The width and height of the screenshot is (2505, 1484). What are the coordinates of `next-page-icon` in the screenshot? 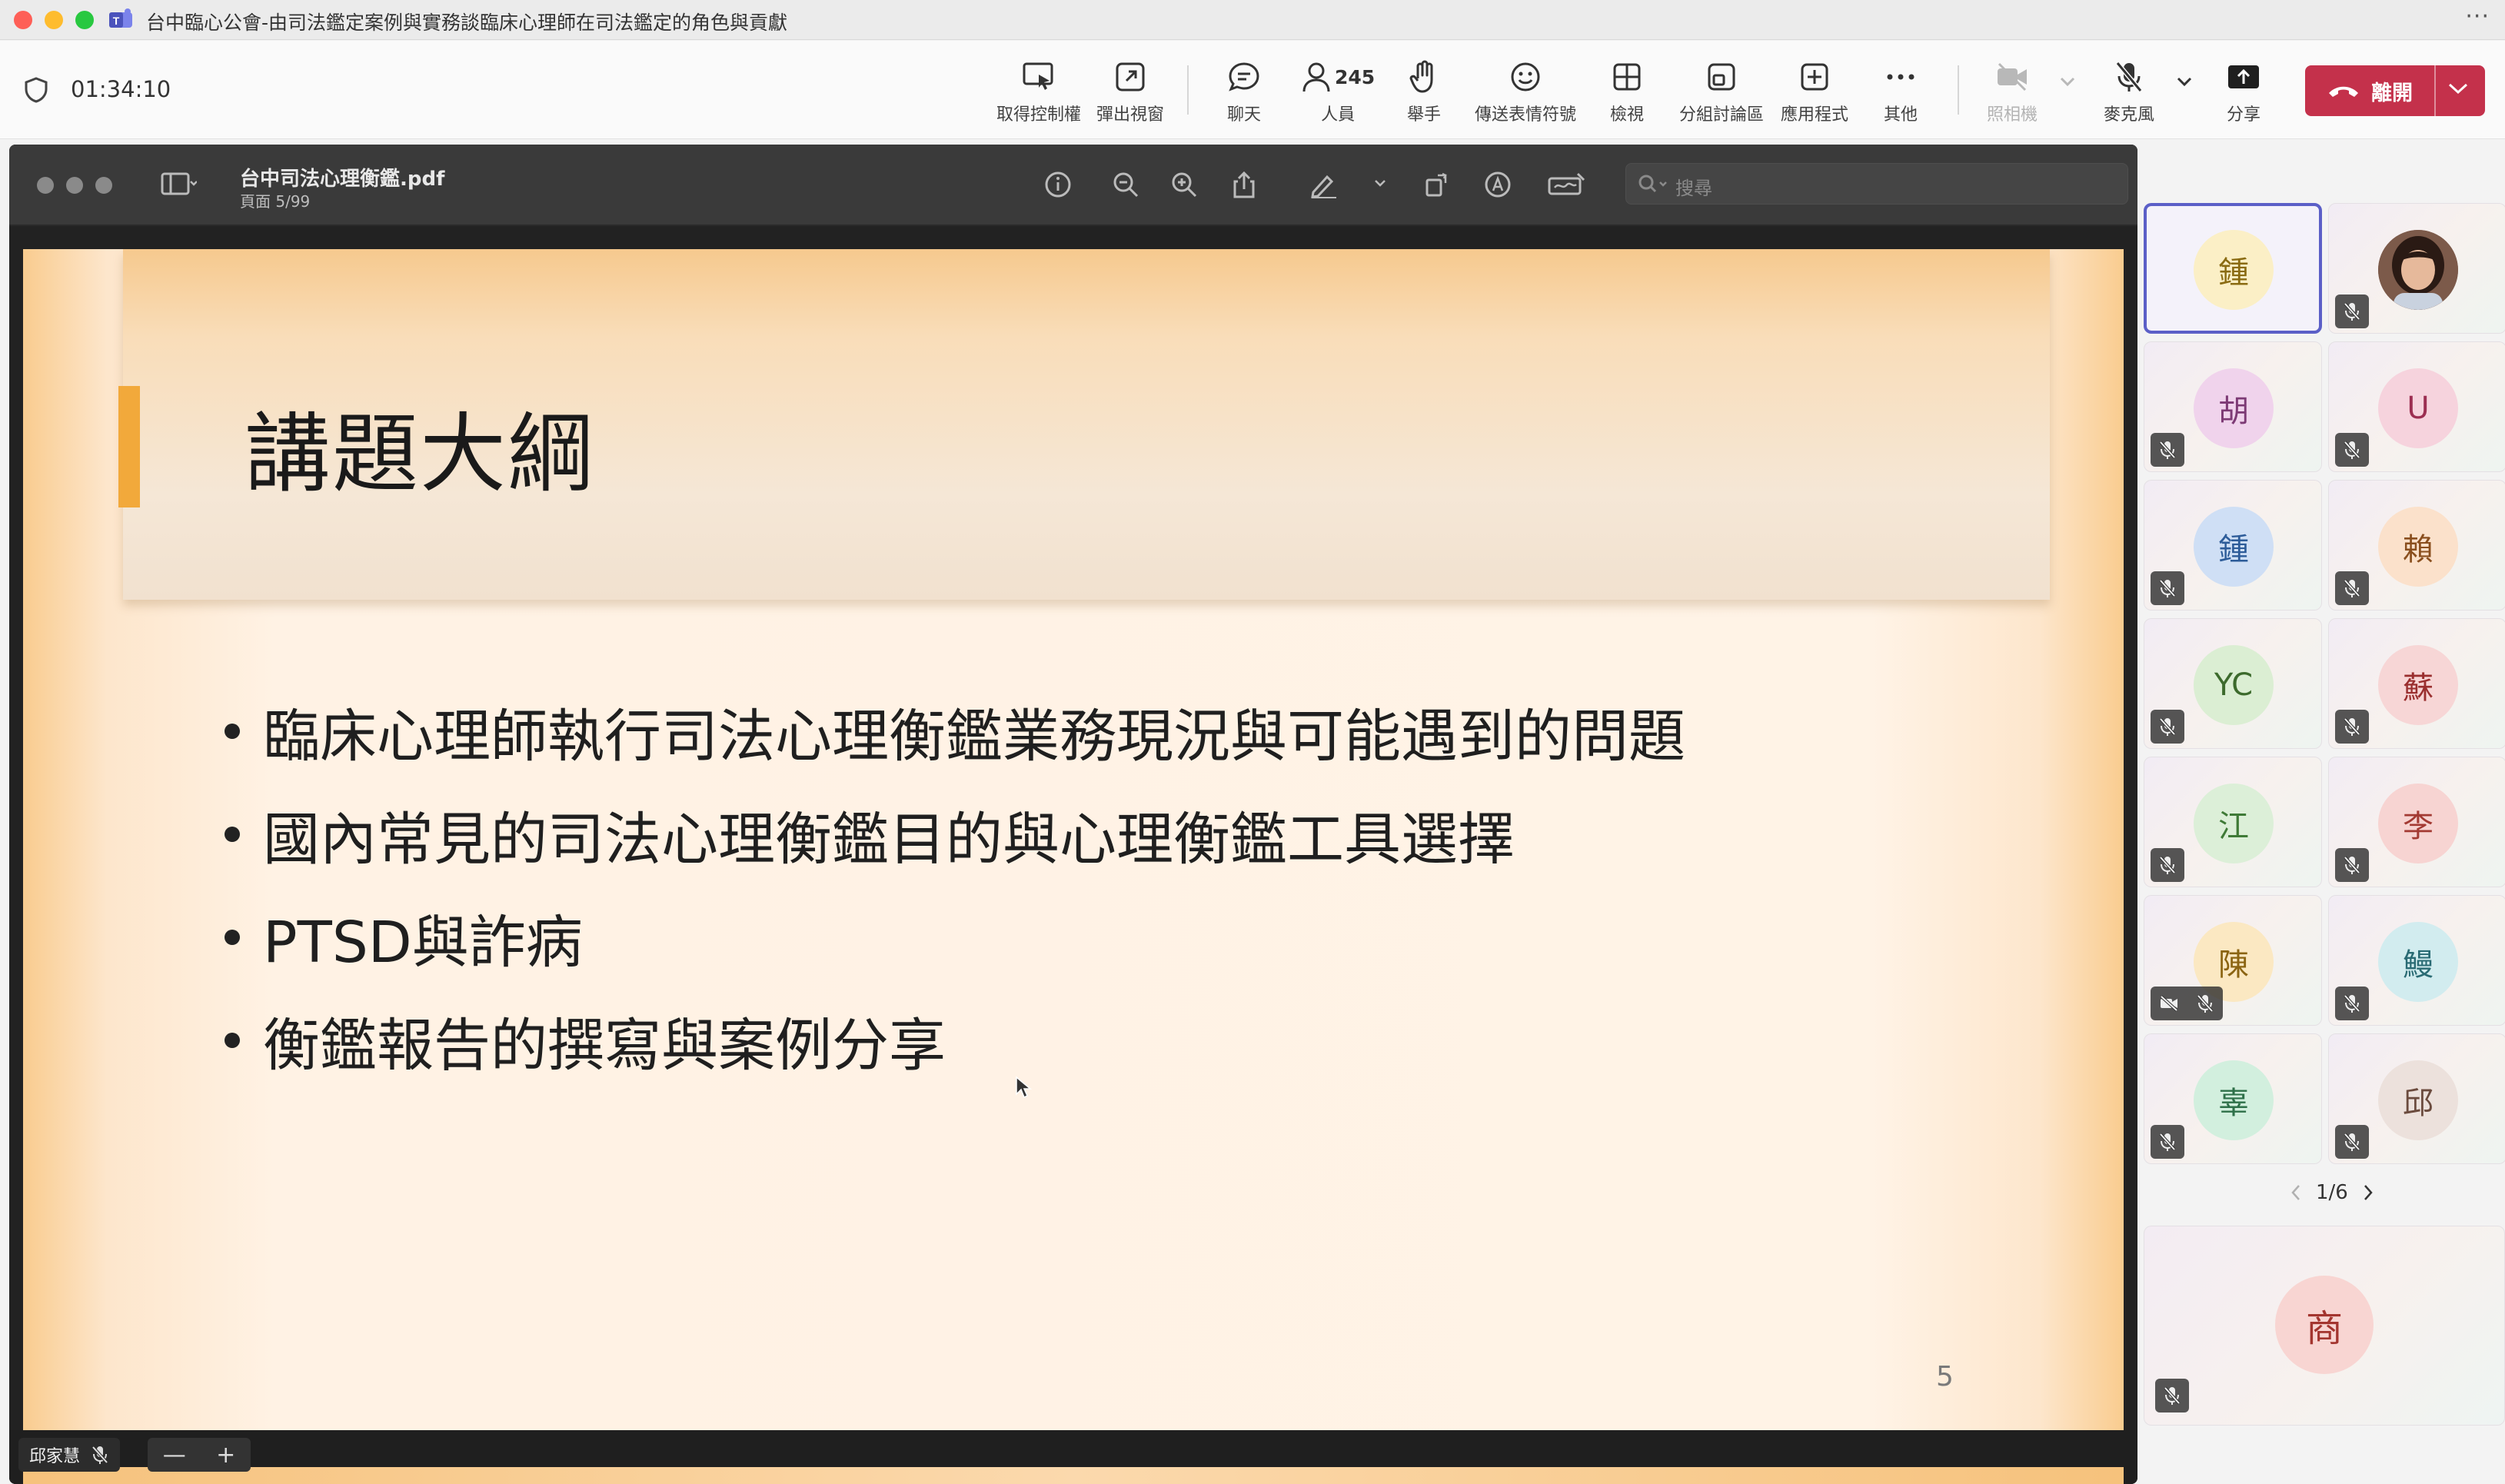 It's located at (2368, 1193).